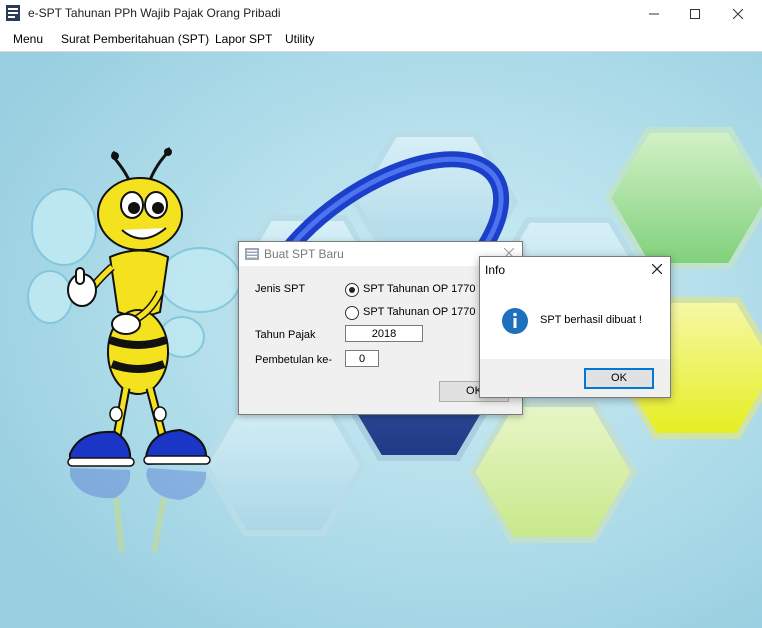 The width and height of the screenshot is (762, 628). I want to click on minimize-icon, so click(654, 13).